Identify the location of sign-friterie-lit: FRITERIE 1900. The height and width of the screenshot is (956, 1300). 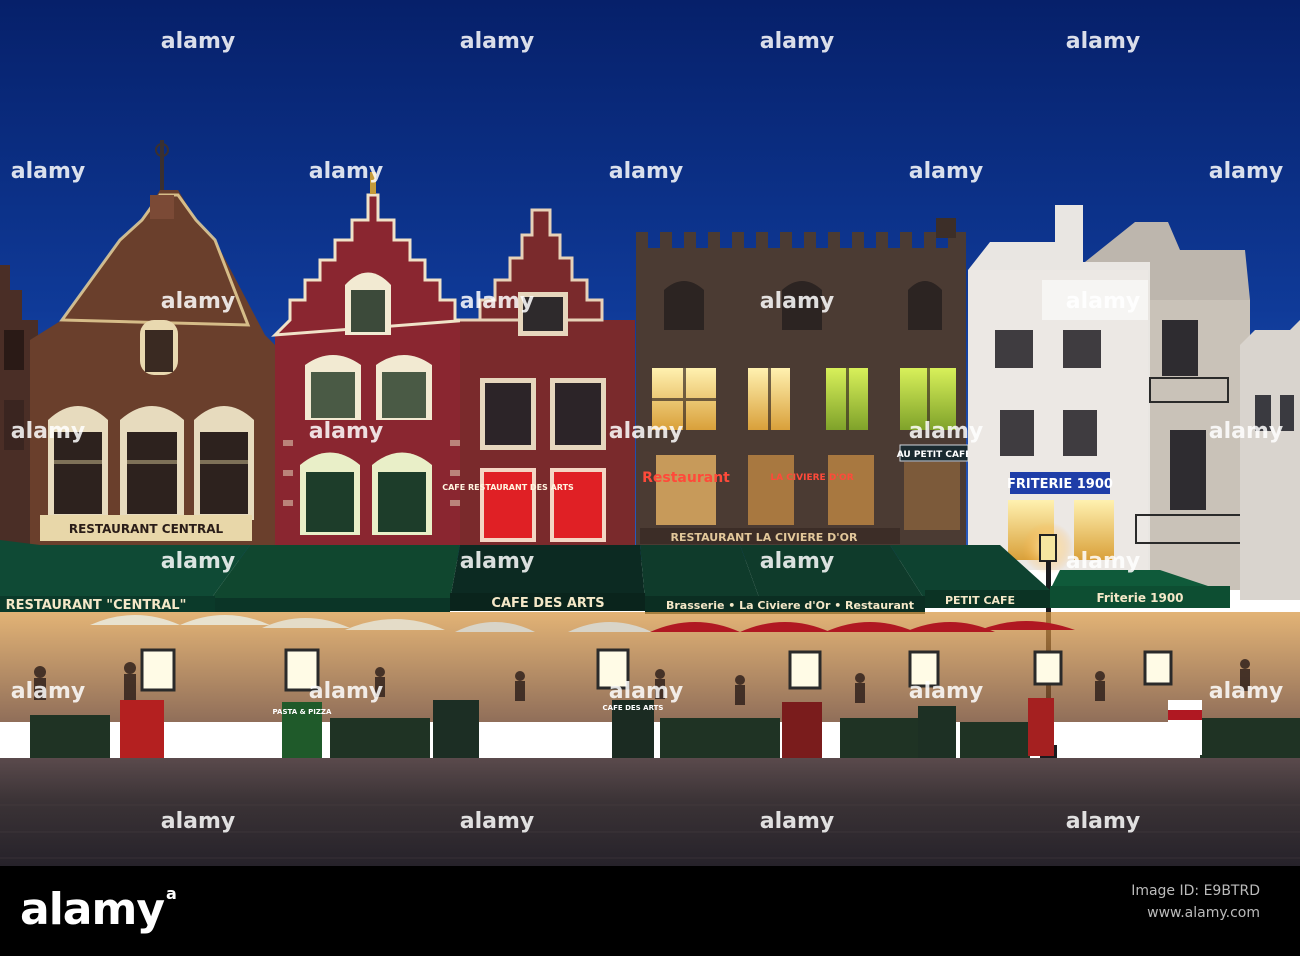
(1060, 484).